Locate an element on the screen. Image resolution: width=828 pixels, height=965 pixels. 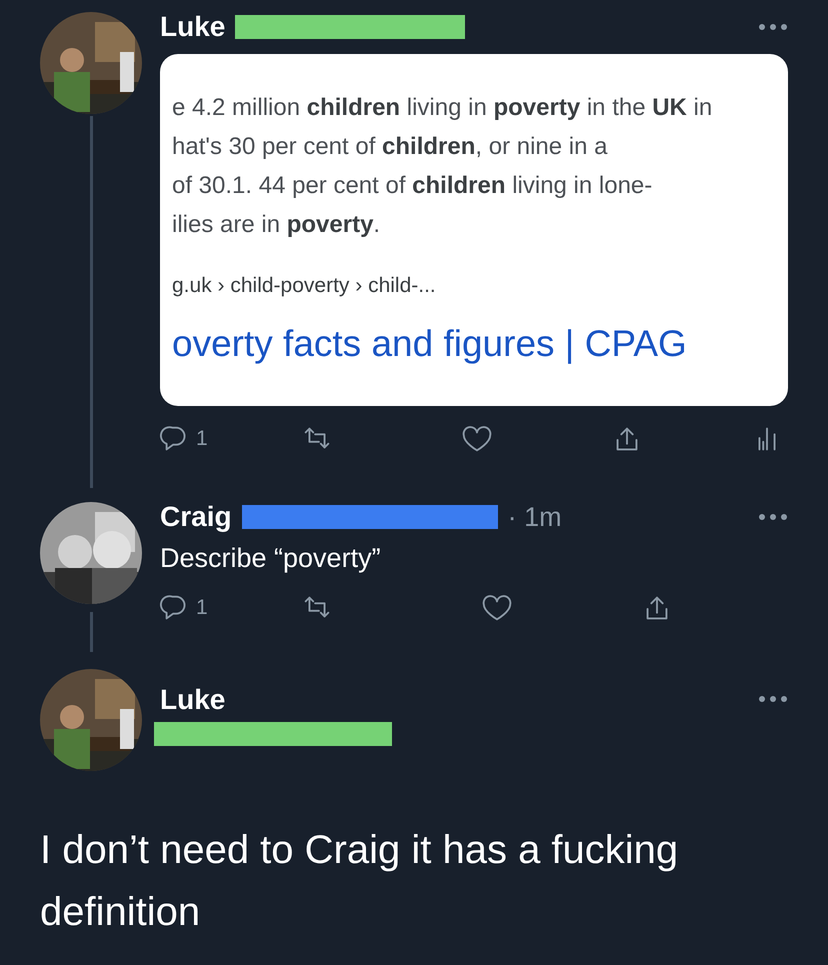
snippet-line: e 4.2 million children living in poverty in the UK in is located at coordinates (443, 108).